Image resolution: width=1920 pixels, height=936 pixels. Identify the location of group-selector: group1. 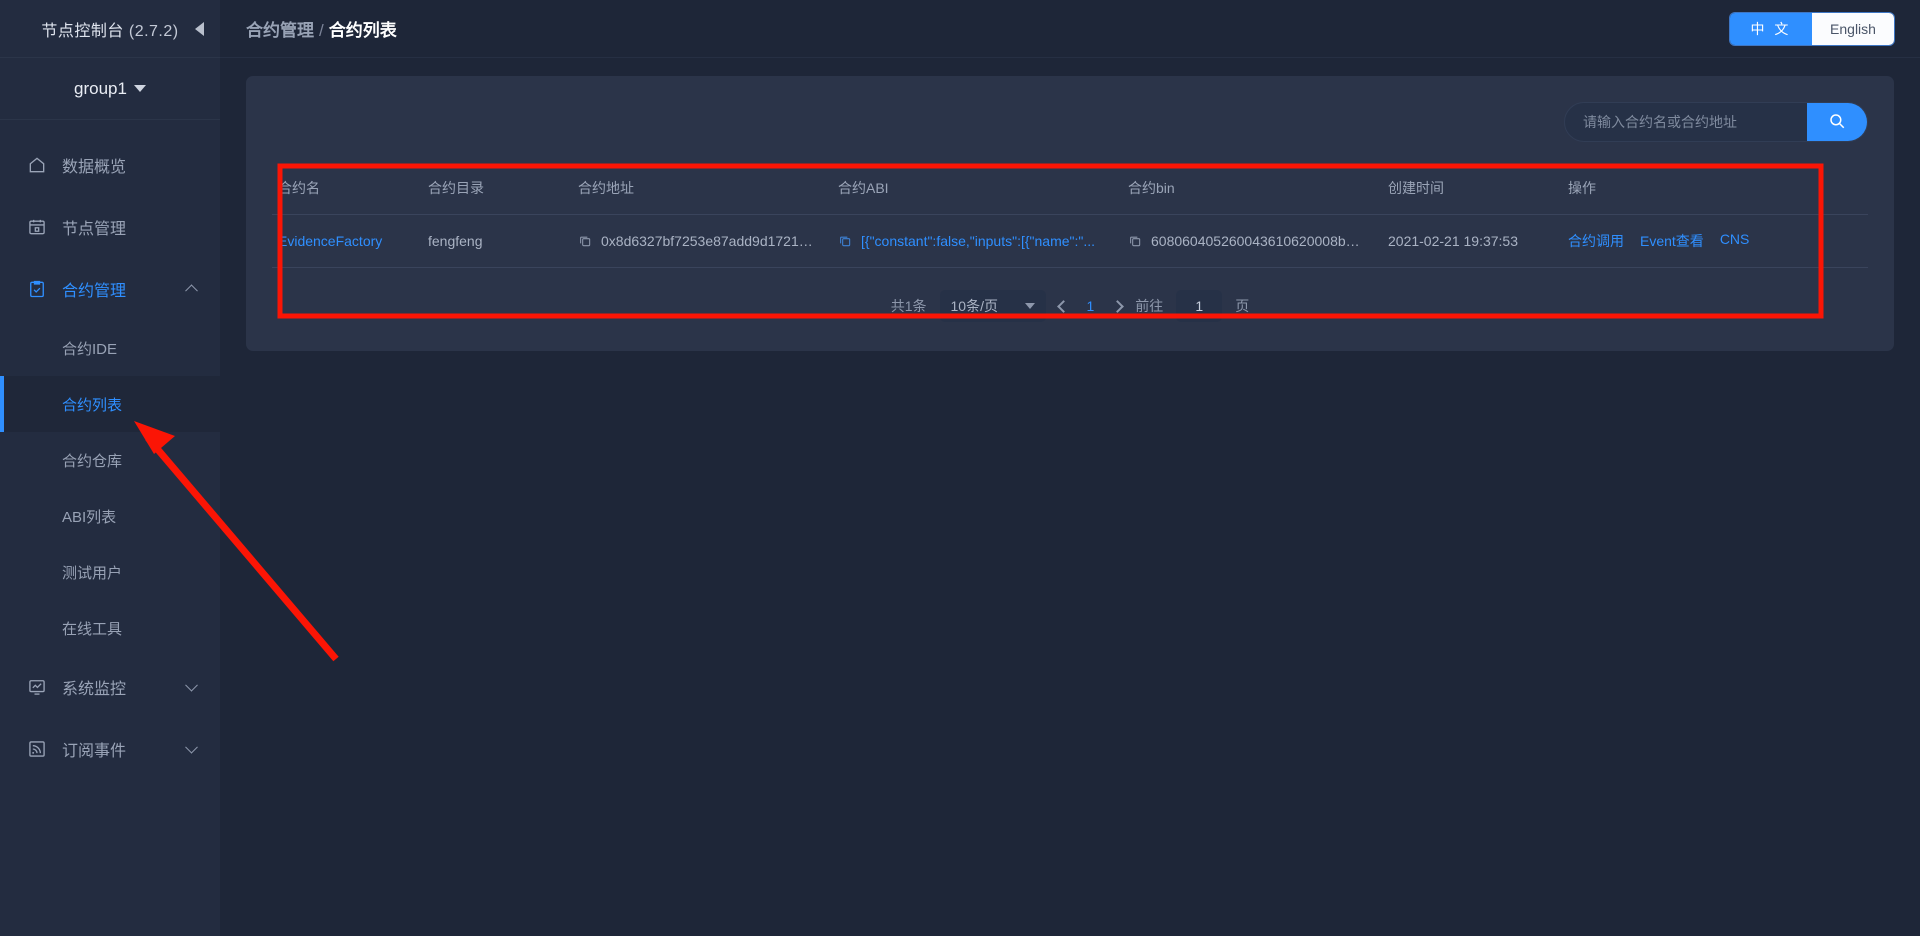
(110, 89).